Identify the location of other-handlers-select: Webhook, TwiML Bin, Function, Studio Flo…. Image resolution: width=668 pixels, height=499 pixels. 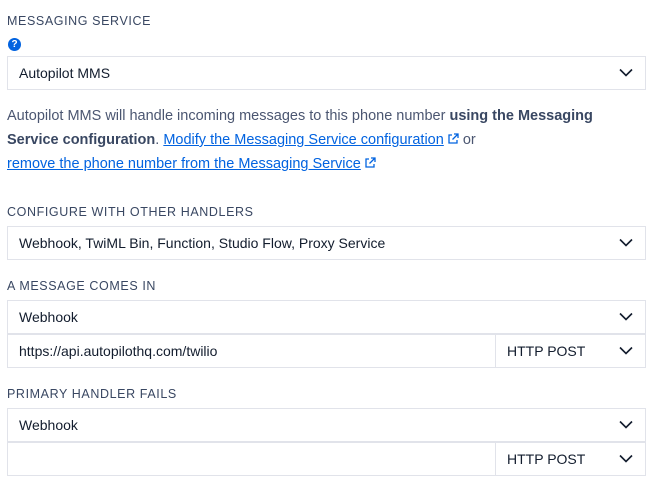
(326, 243).